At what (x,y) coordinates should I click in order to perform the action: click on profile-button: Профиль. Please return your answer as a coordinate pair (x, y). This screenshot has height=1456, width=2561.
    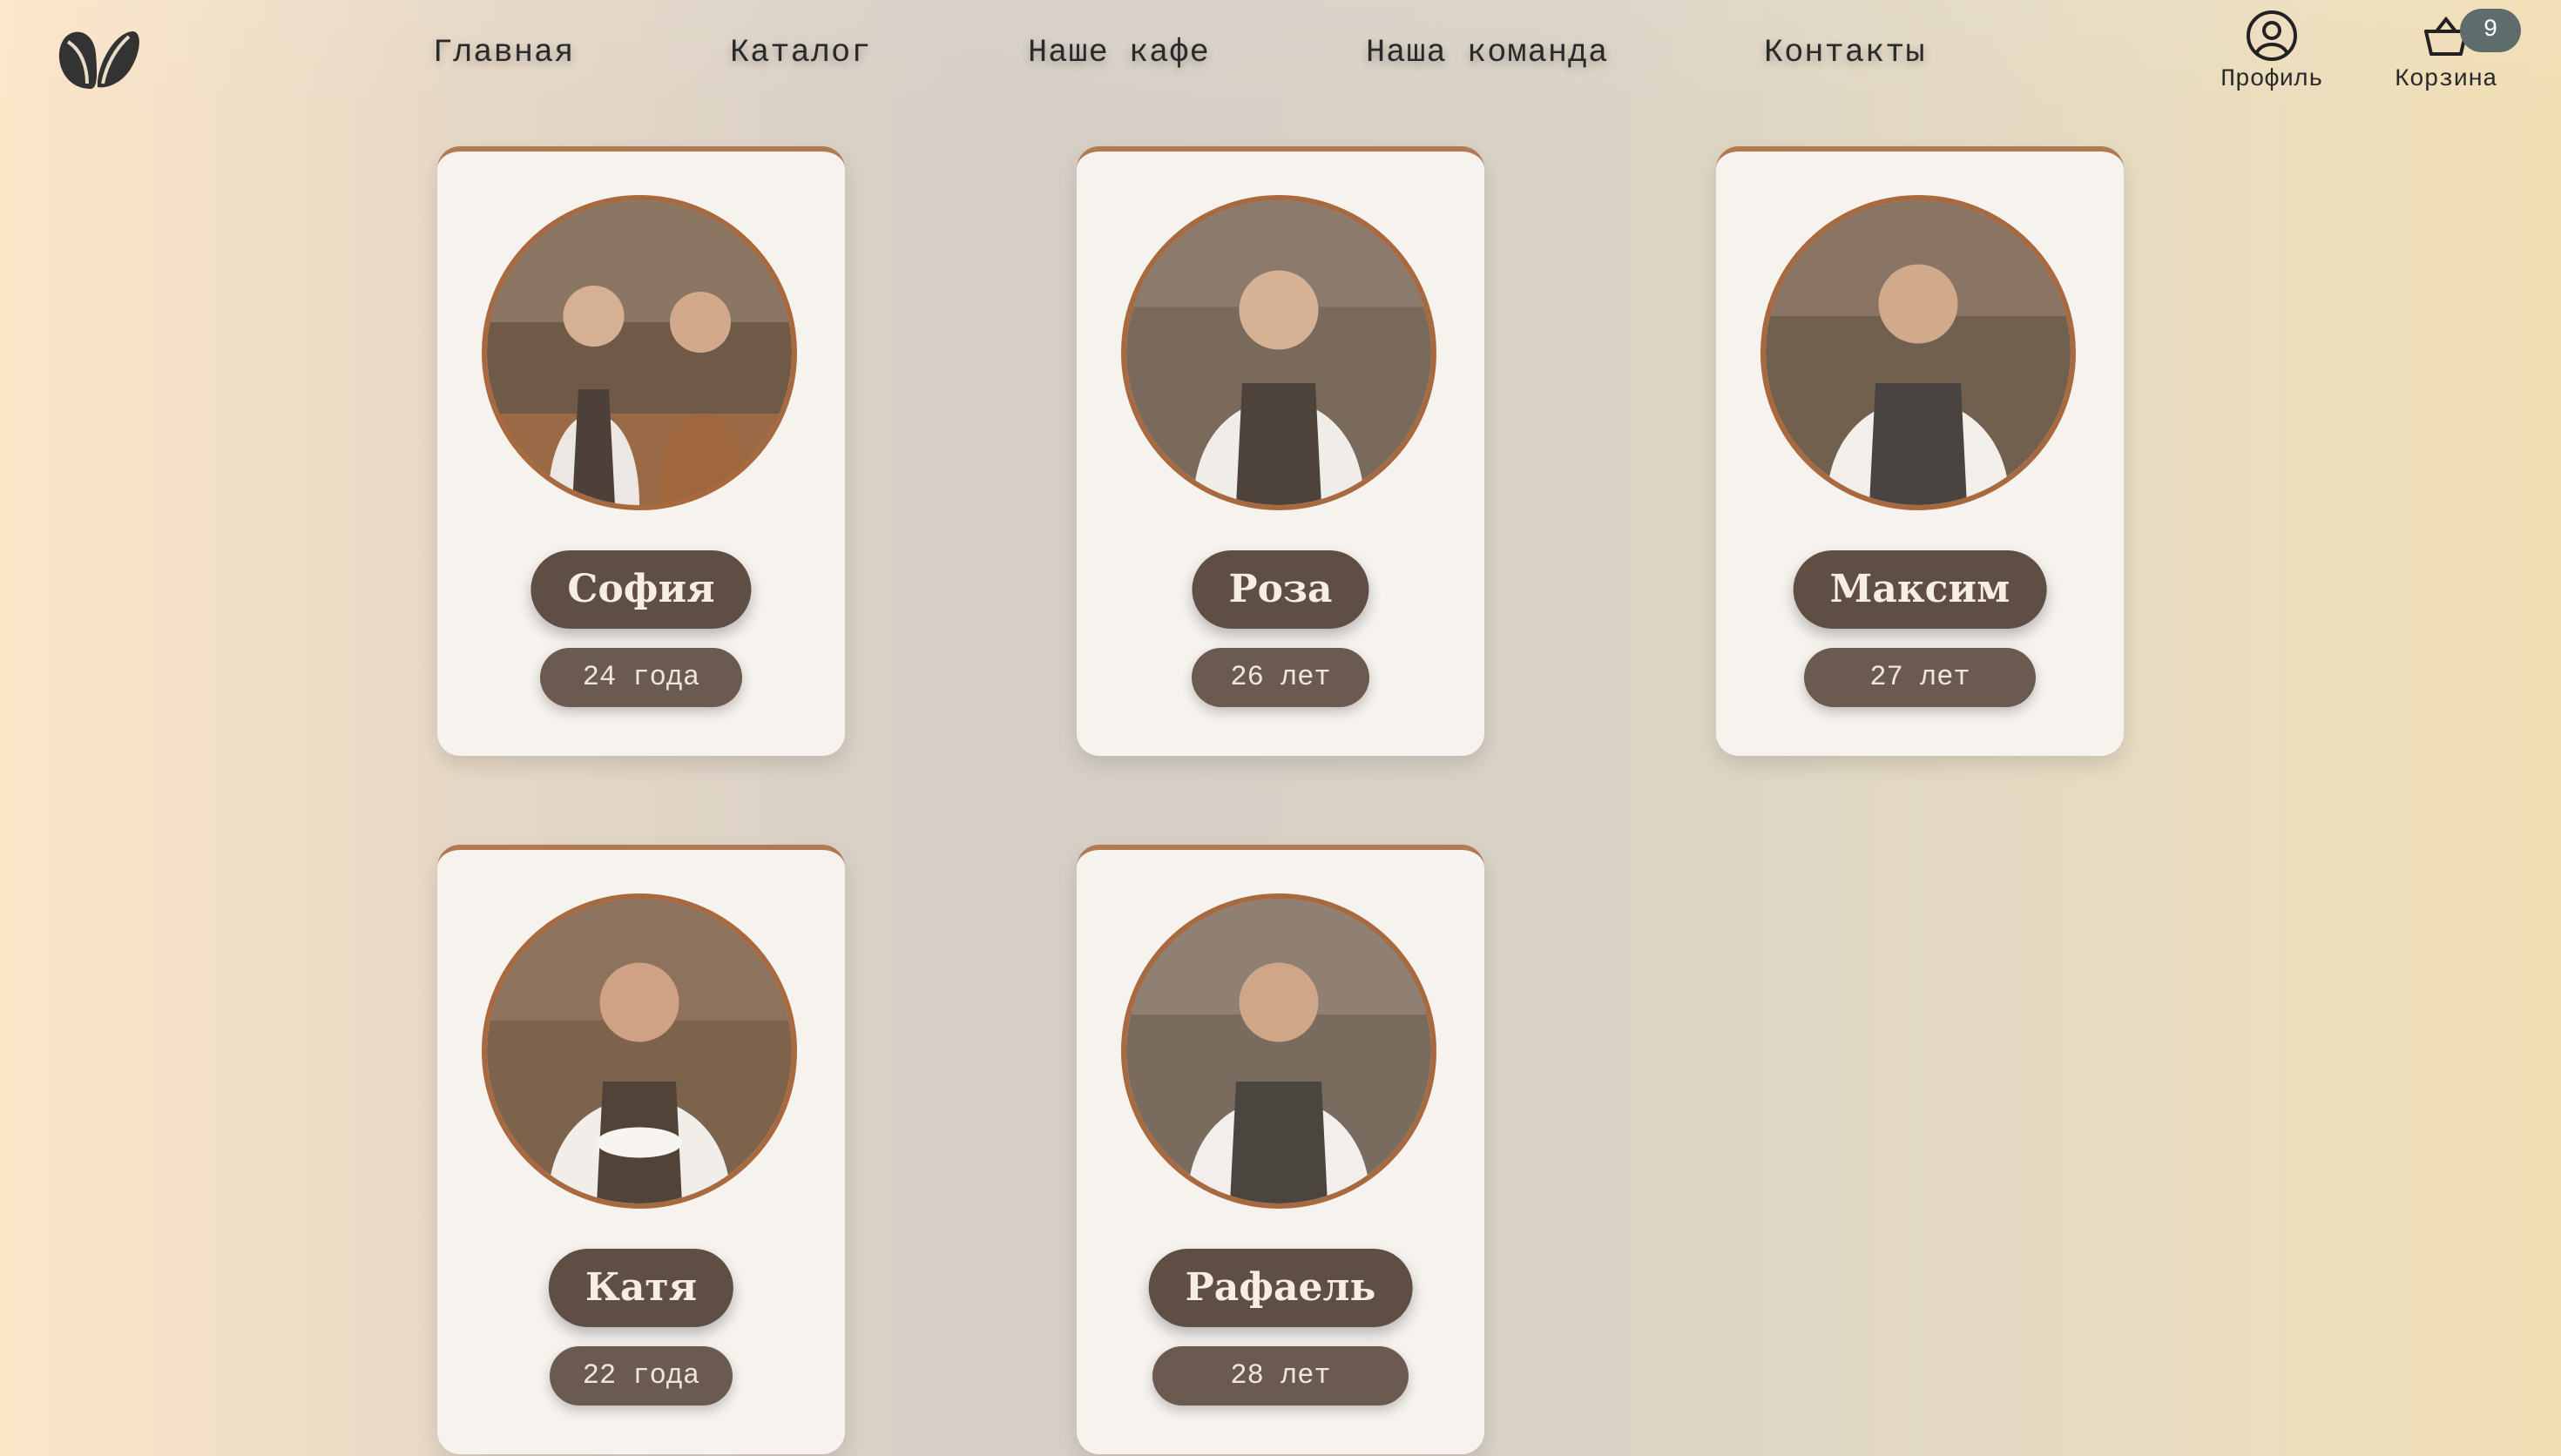
    Looking at the image, I should click on (2271, 51).